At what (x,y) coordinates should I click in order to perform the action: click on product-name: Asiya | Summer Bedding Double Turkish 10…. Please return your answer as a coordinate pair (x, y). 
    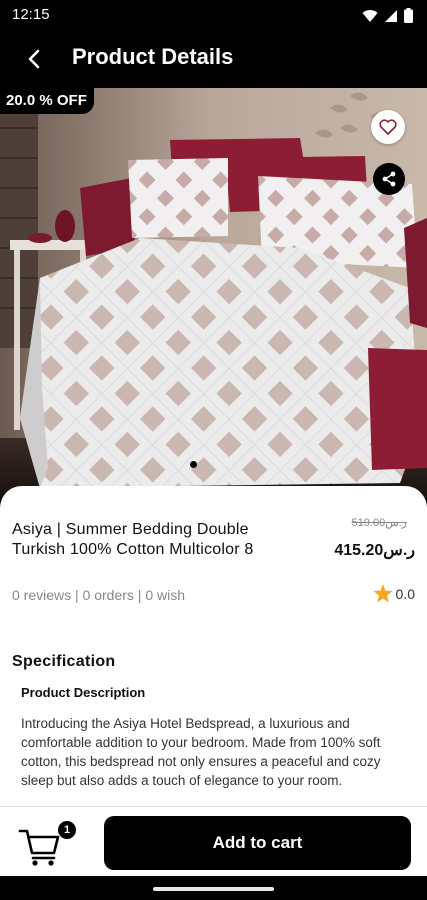
    Looking at the image, I should click on (133, 539).